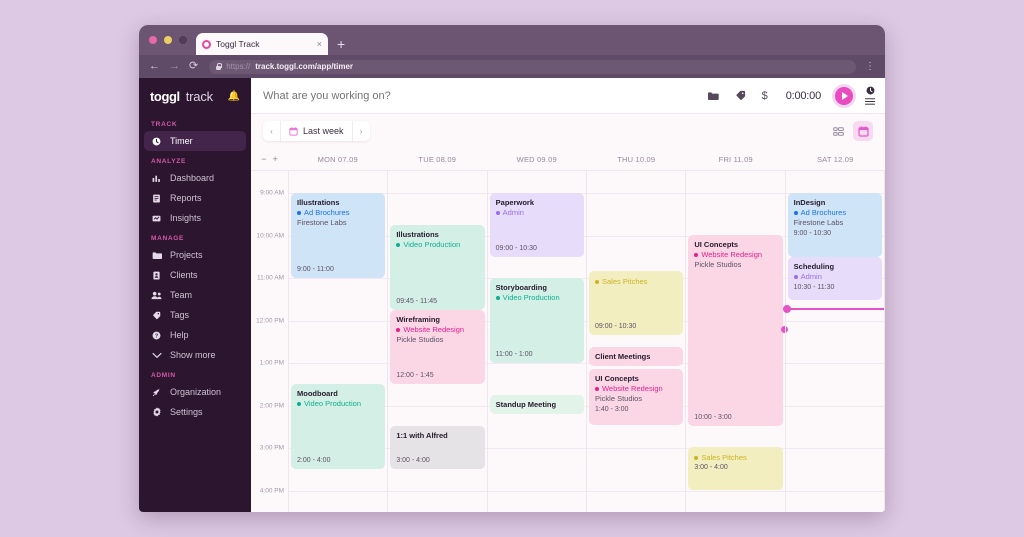  Describe the element at coordinates (736, 159) in the screenshot. I see `day-header: FRI 11.09` at that location.